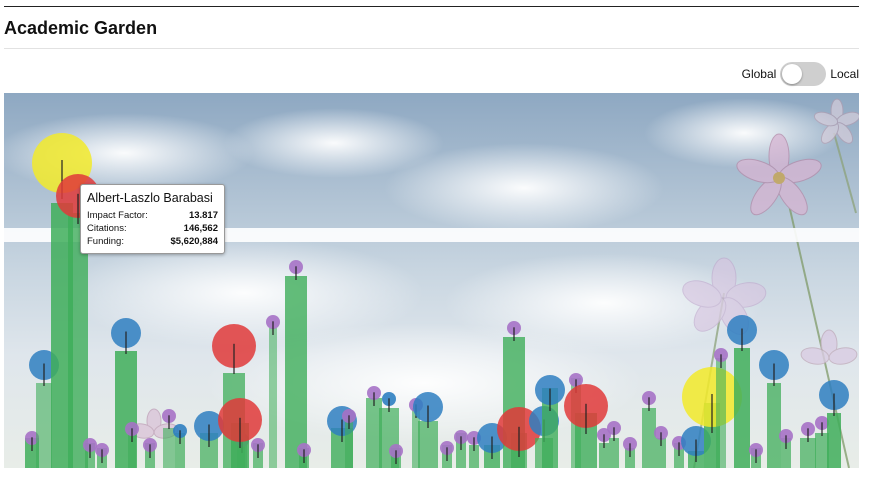 Image resolution: width=870 pixels, height=478 pixels. I want to click on title-divider, so click(431, 48).